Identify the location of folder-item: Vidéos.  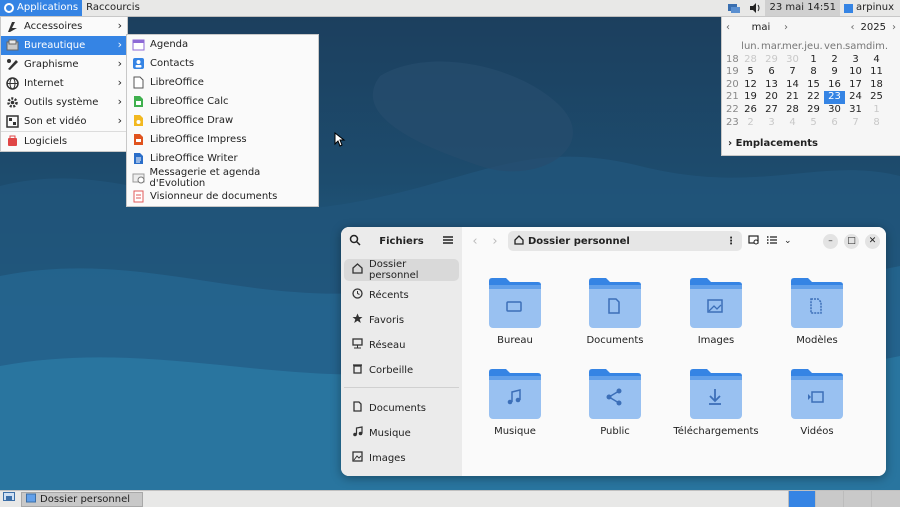
(817, 401).